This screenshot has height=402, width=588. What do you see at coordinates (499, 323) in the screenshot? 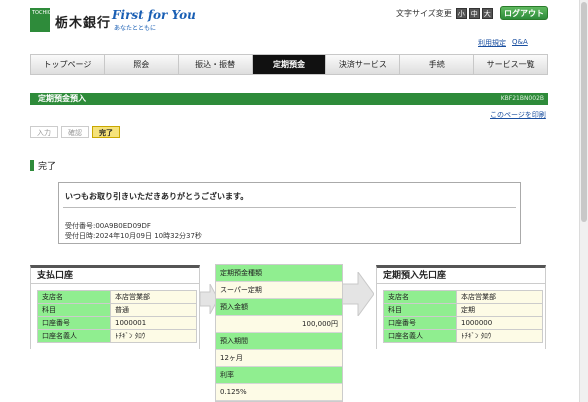
I see `row-value: 1000000` at bounding box center [499, 323].